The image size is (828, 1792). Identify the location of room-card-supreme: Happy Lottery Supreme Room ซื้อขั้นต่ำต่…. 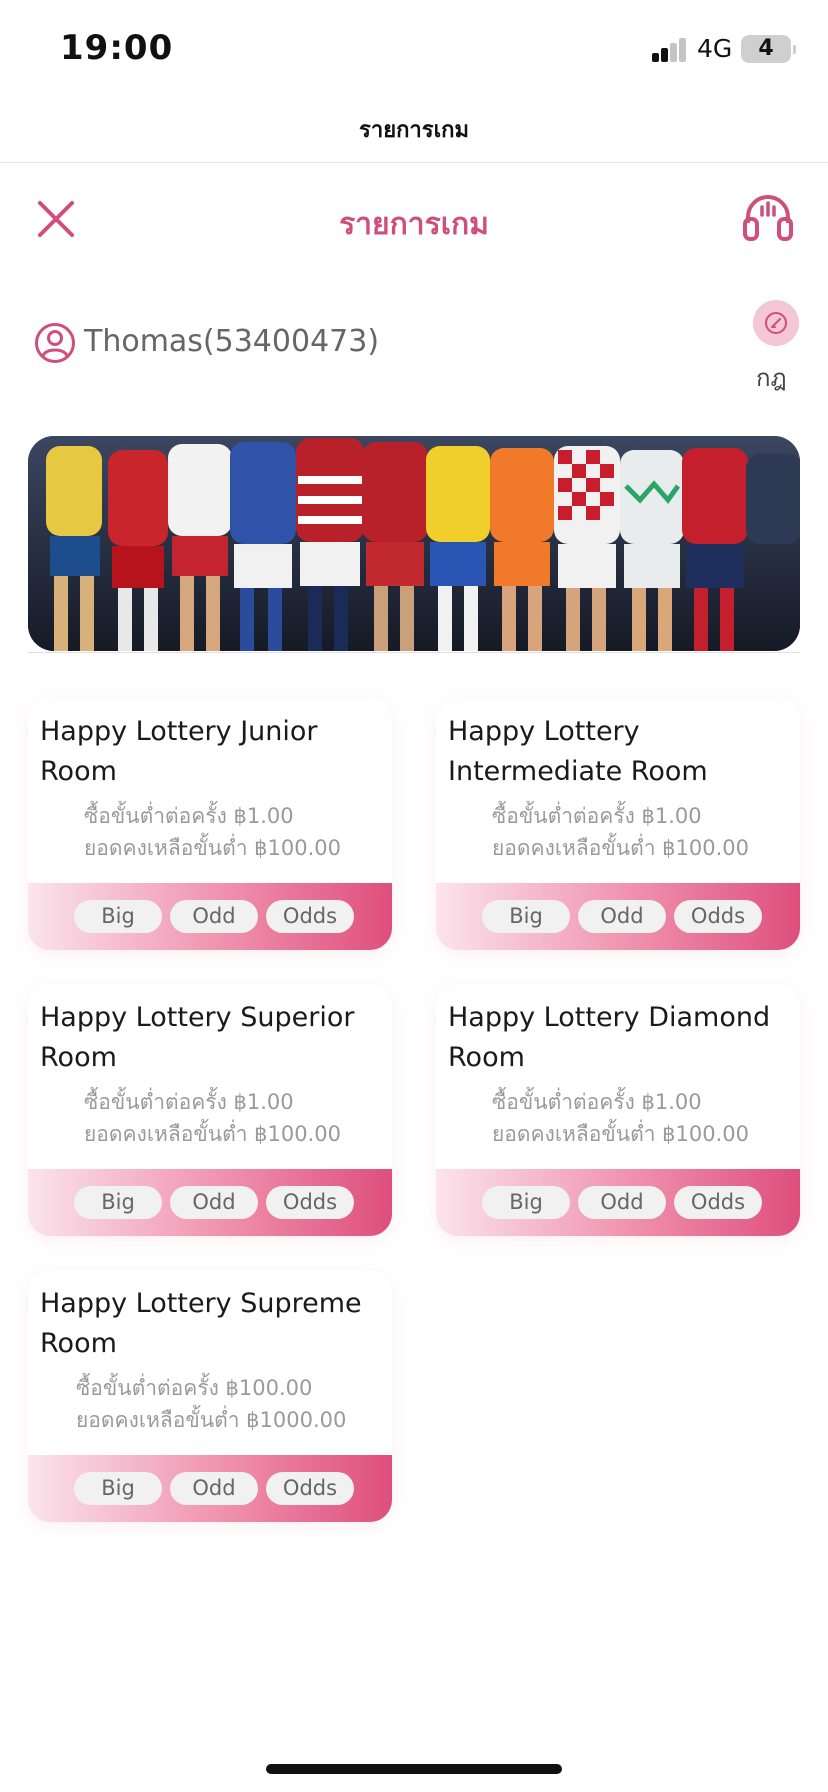
(210, 1396).